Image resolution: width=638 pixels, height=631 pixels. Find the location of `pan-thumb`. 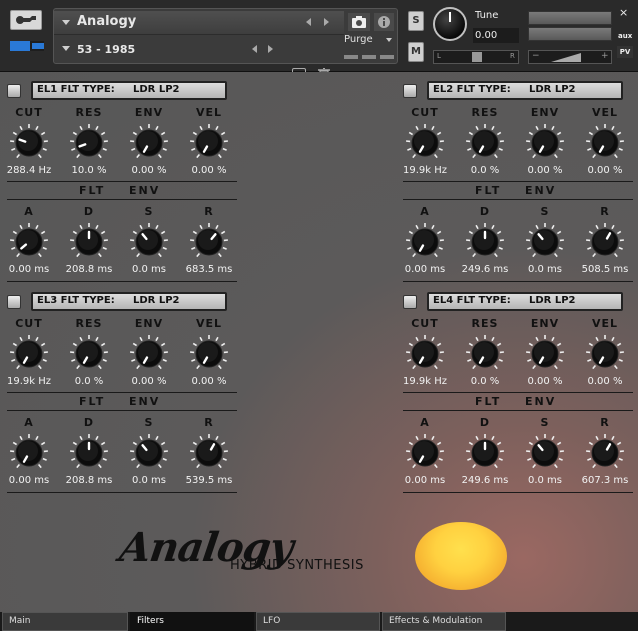

pan-thumb is located at coordinates (477, 57).